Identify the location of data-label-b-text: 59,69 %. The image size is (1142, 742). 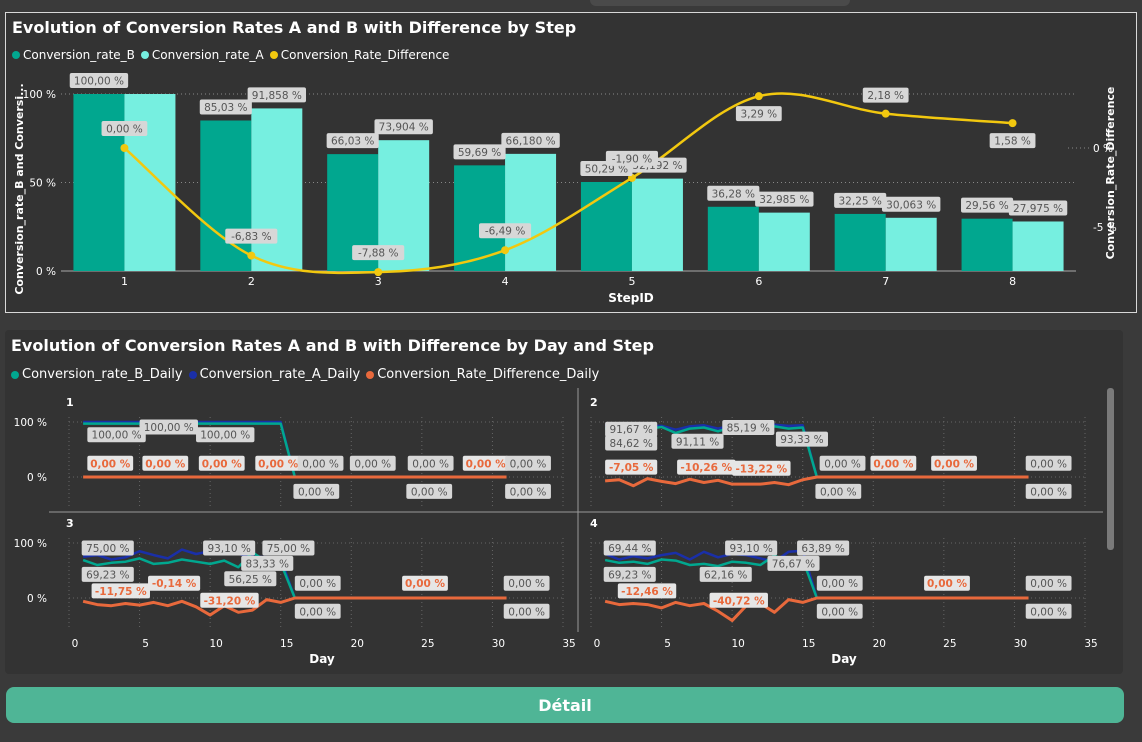
(479, 153).